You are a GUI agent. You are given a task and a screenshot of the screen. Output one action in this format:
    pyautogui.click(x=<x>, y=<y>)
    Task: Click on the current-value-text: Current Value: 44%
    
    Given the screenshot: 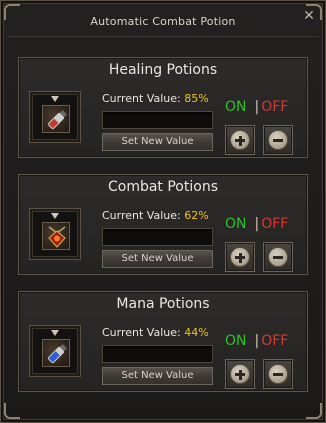 What is the action you would take?
    pyautogui.click(x=155, y=332)
    